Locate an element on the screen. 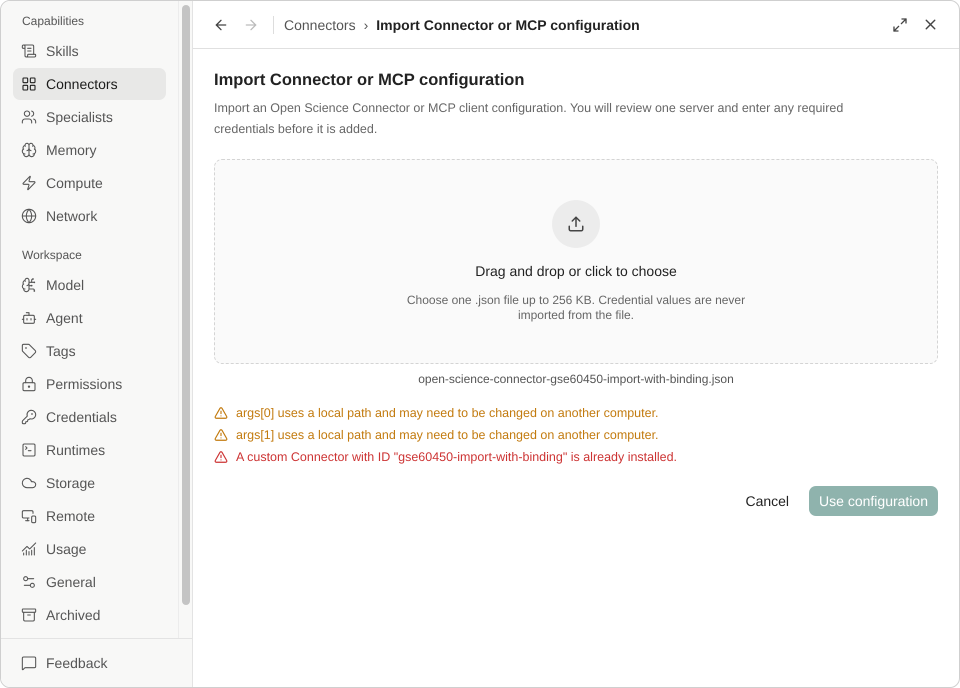  breadcrumb-item: Import Connector or MCP configuration is located at coordinates (508, 24).